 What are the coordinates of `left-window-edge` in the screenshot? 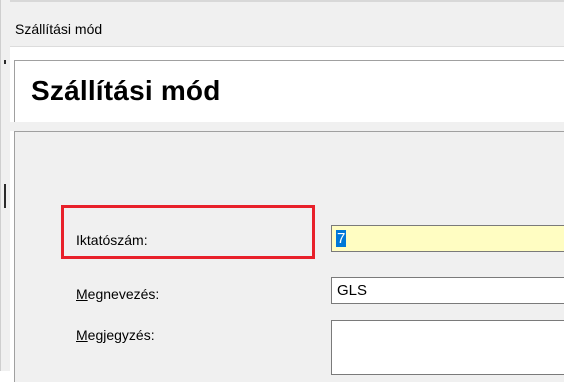 It's located at (5, 185).